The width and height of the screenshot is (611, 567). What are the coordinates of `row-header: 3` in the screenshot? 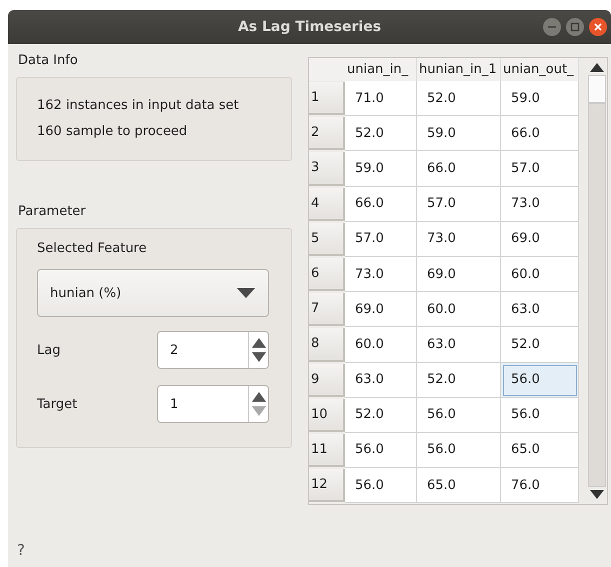 It's located at (327, 169).